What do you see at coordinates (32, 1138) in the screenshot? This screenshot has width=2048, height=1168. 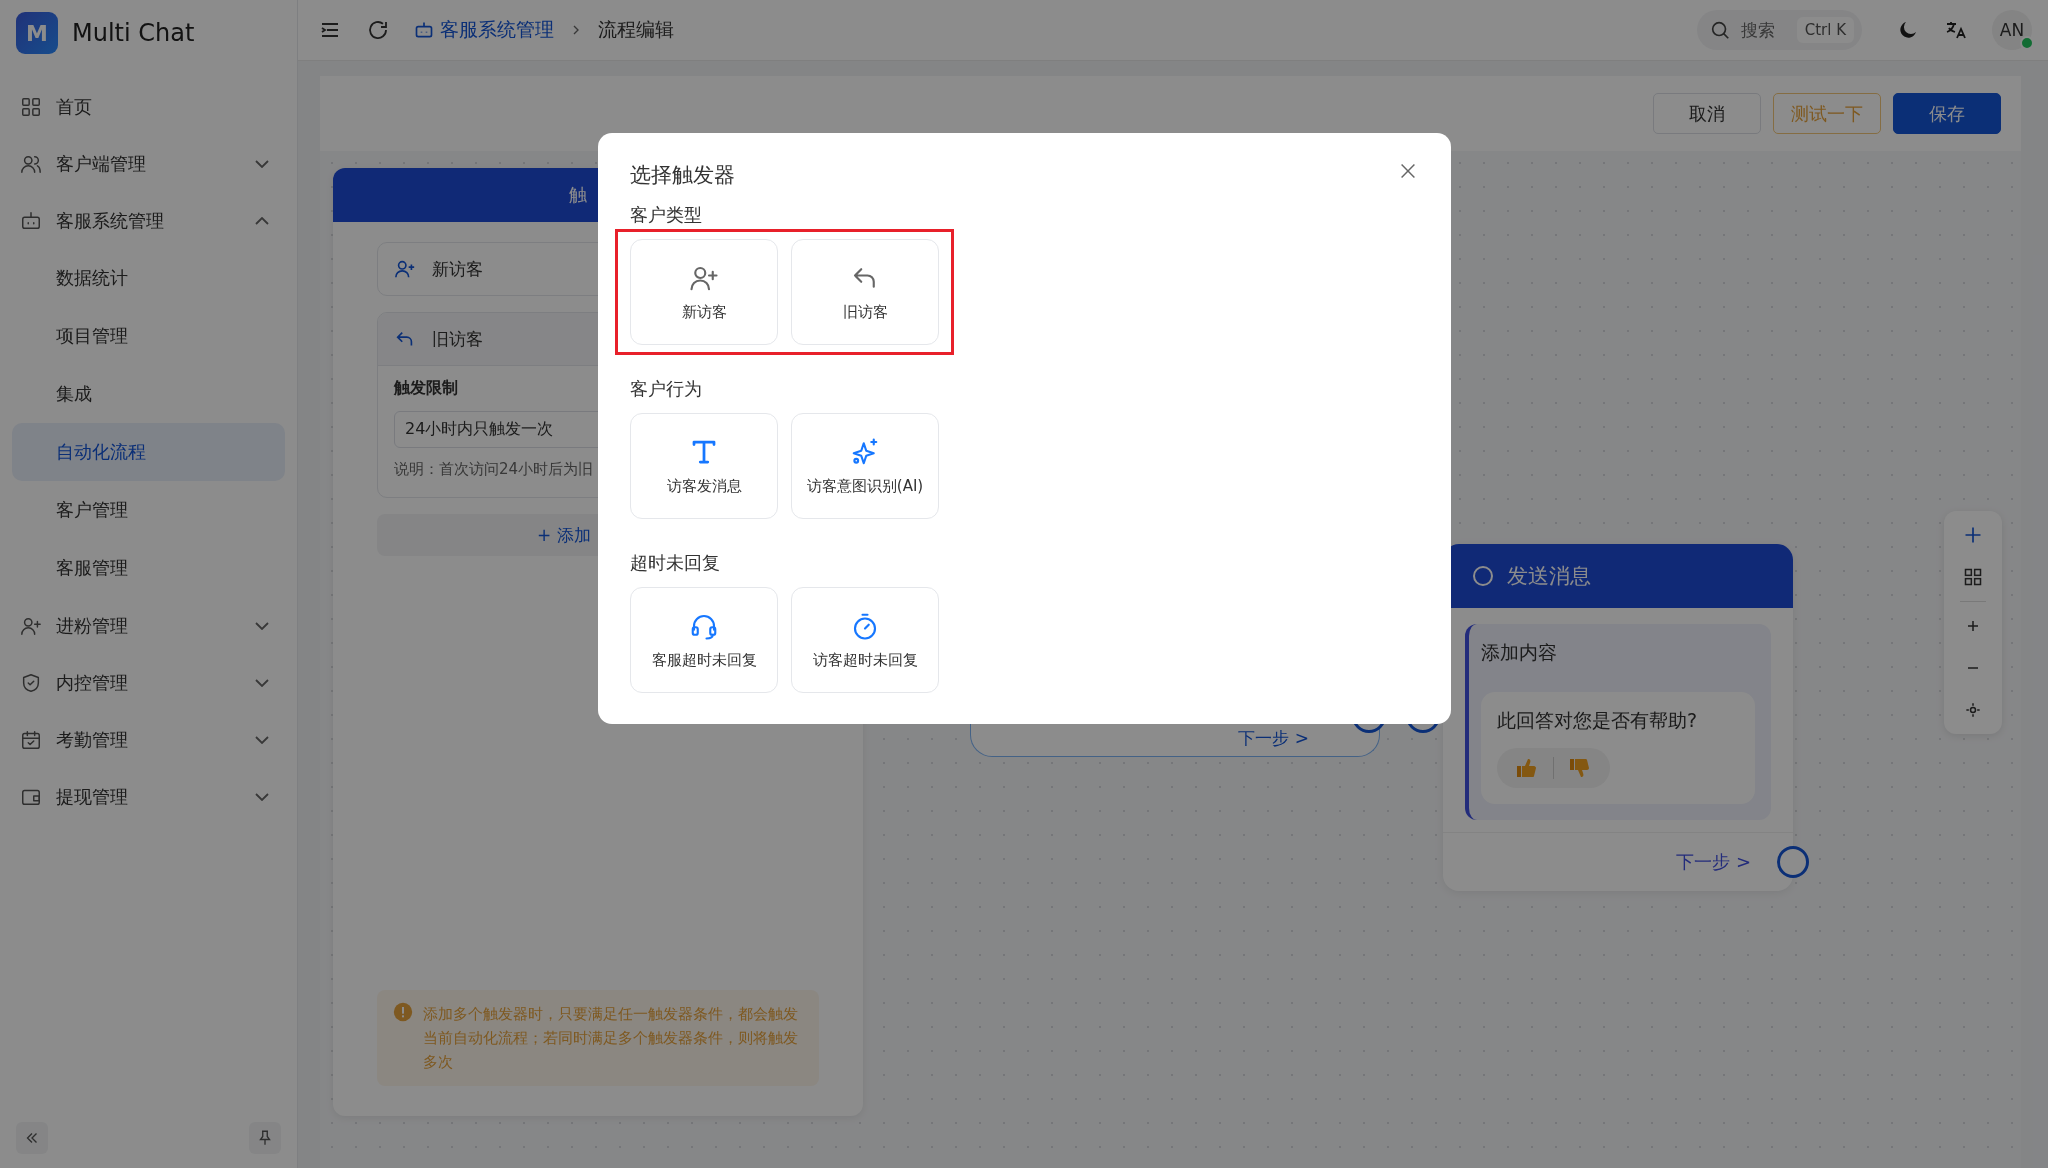 I see `collapse-button` at bounding box center [32, 1138].